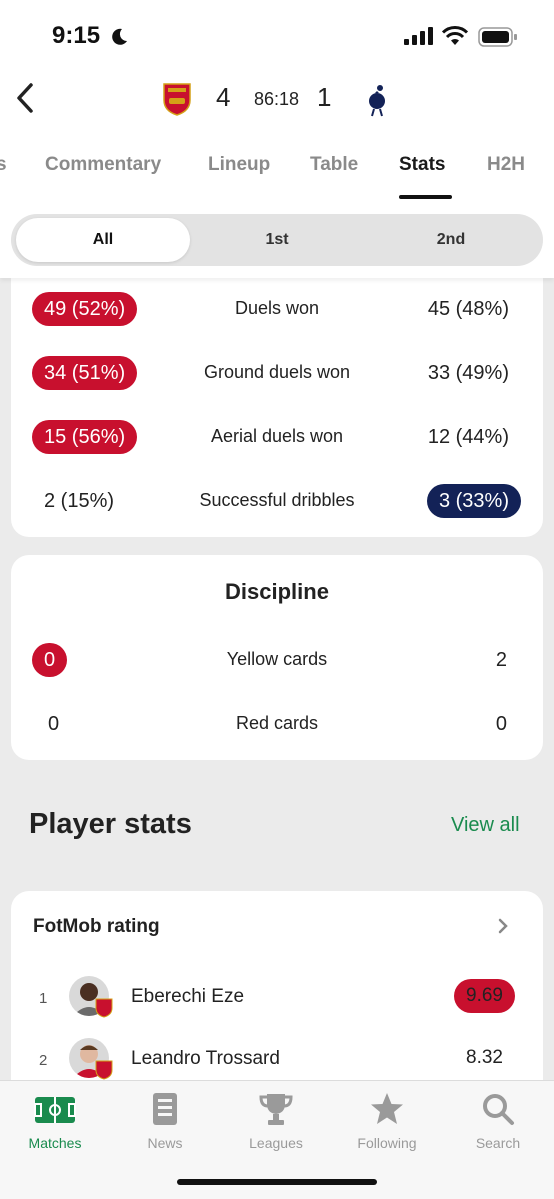 The height and width of the screenshot is (1199, 554). Describe the element at coordinates (387, 1143) in the screenshot. I see `nav-label: Following` at that location.